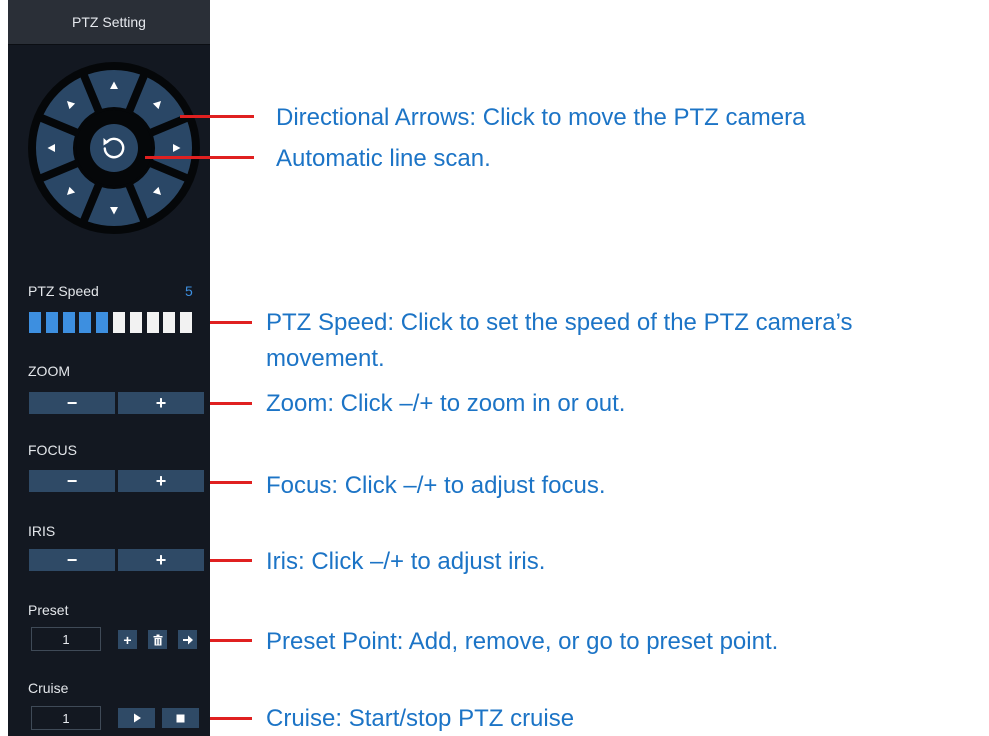 The image size is (989, 736). I want to click on trash-icon, so click(157, 639).